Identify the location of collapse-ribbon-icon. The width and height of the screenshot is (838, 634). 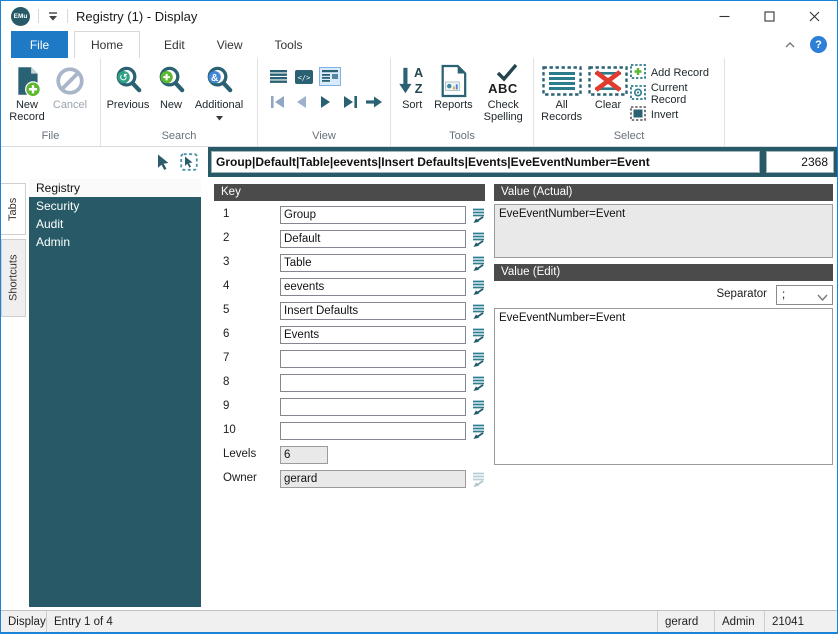
(790, 45).